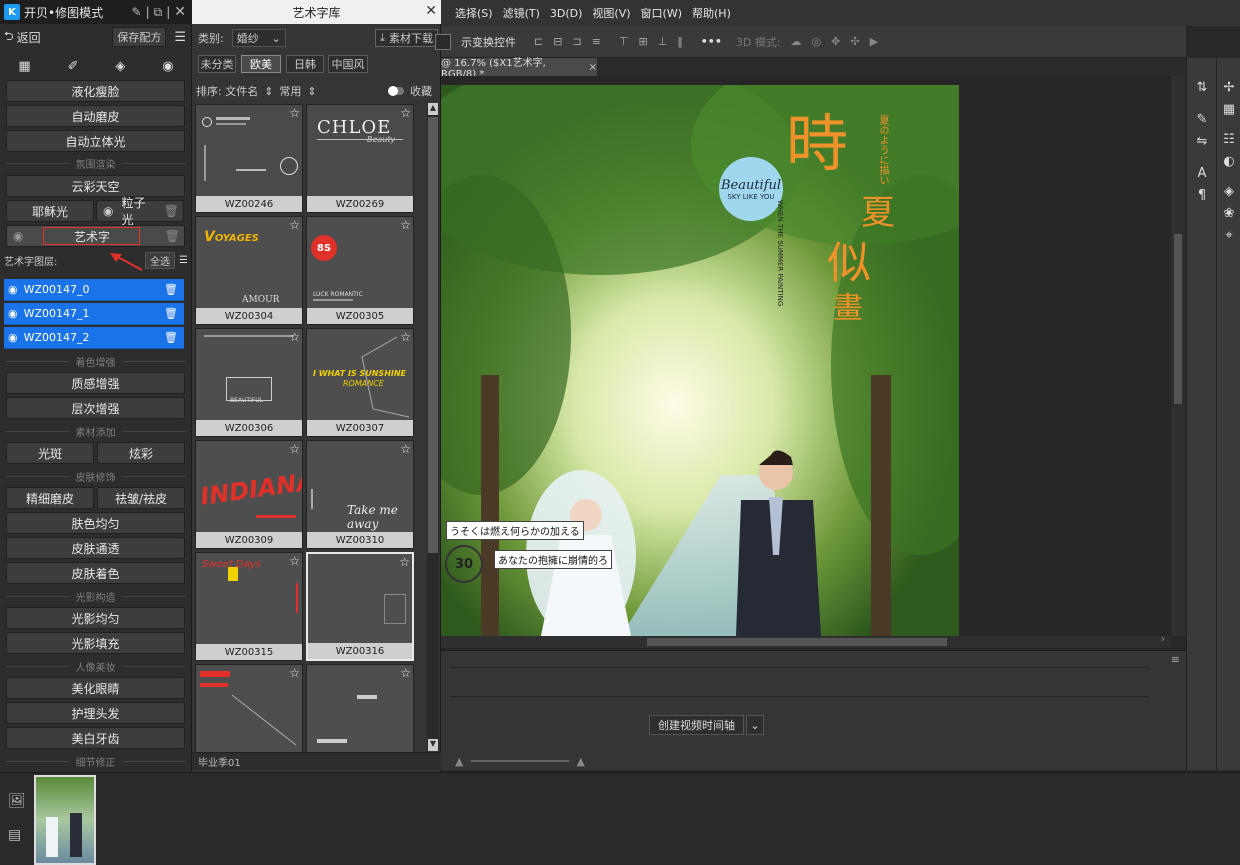 The image size is (1240, 865). What do you see at coordinates (158, 12) in the screenshot?
I see `popout-icon: ⧉` at bounding box center [158, 12].